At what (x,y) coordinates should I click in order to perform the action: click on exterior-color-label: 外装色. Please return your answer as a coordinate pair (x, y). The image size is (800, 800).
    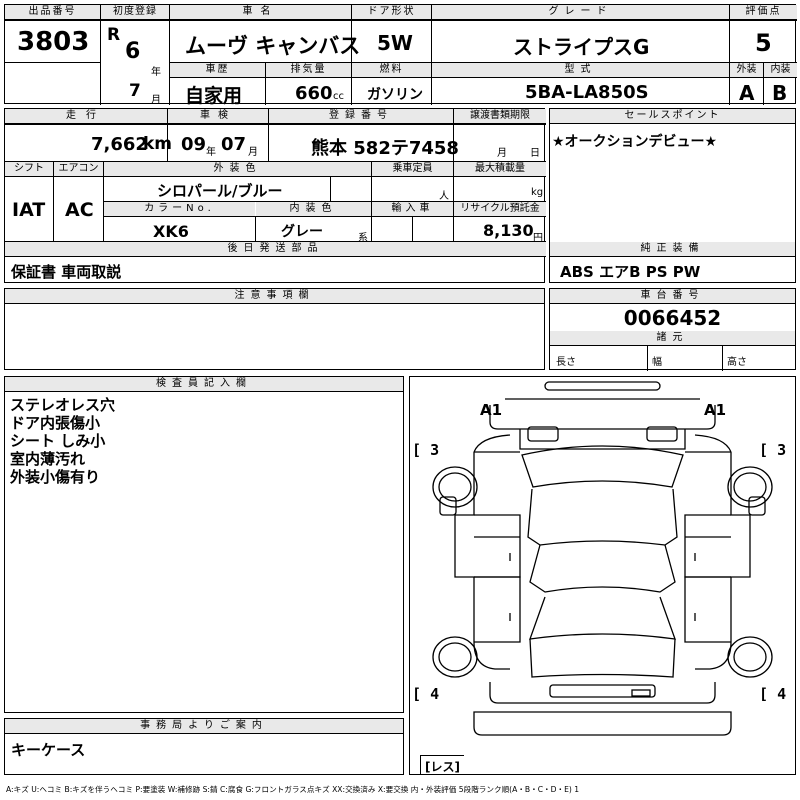
    Looking at the image, I should click on (237, 169).